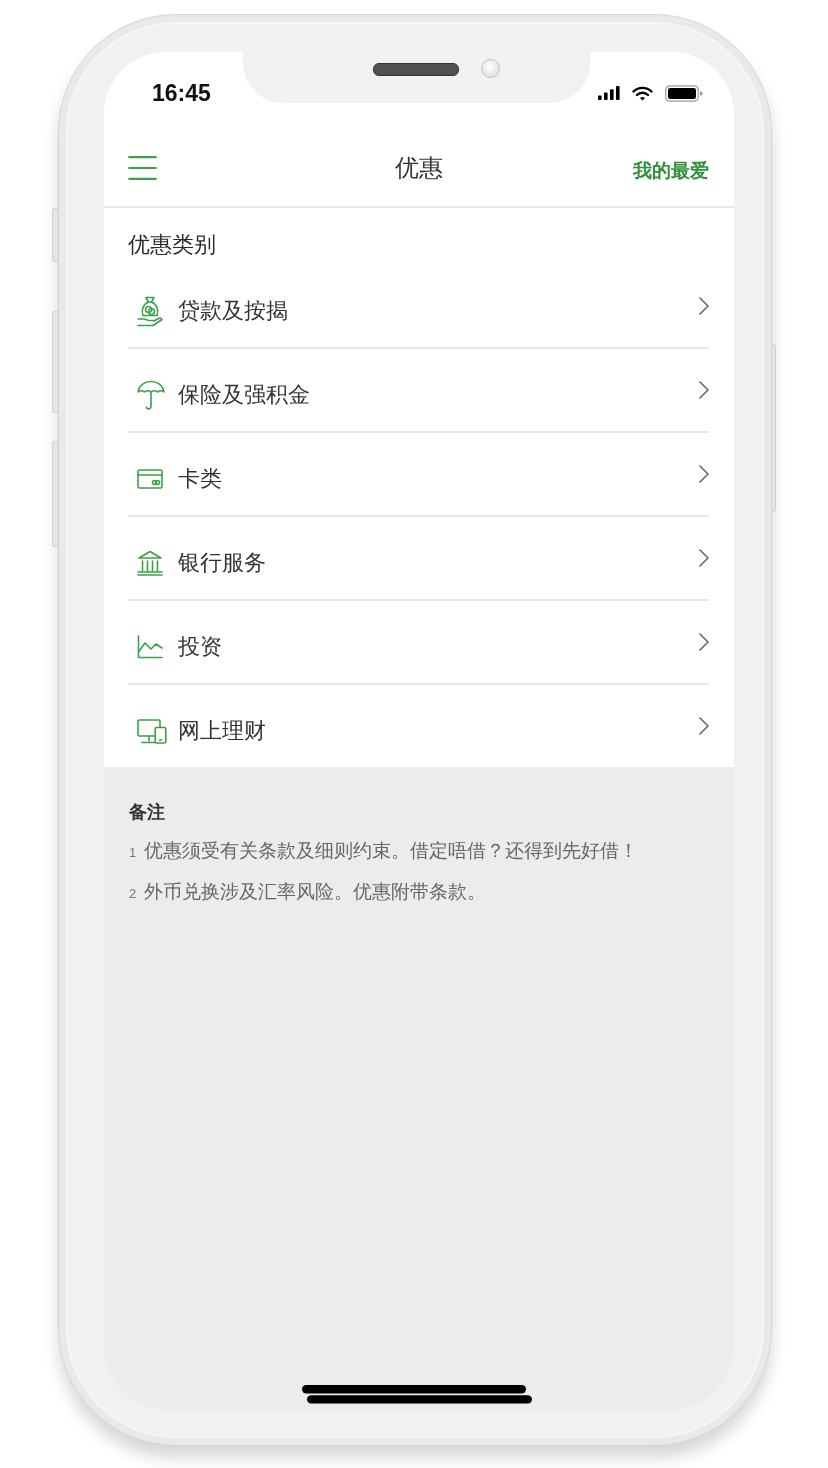  I want to click on category-item: 网上理财, so click(418, 726).